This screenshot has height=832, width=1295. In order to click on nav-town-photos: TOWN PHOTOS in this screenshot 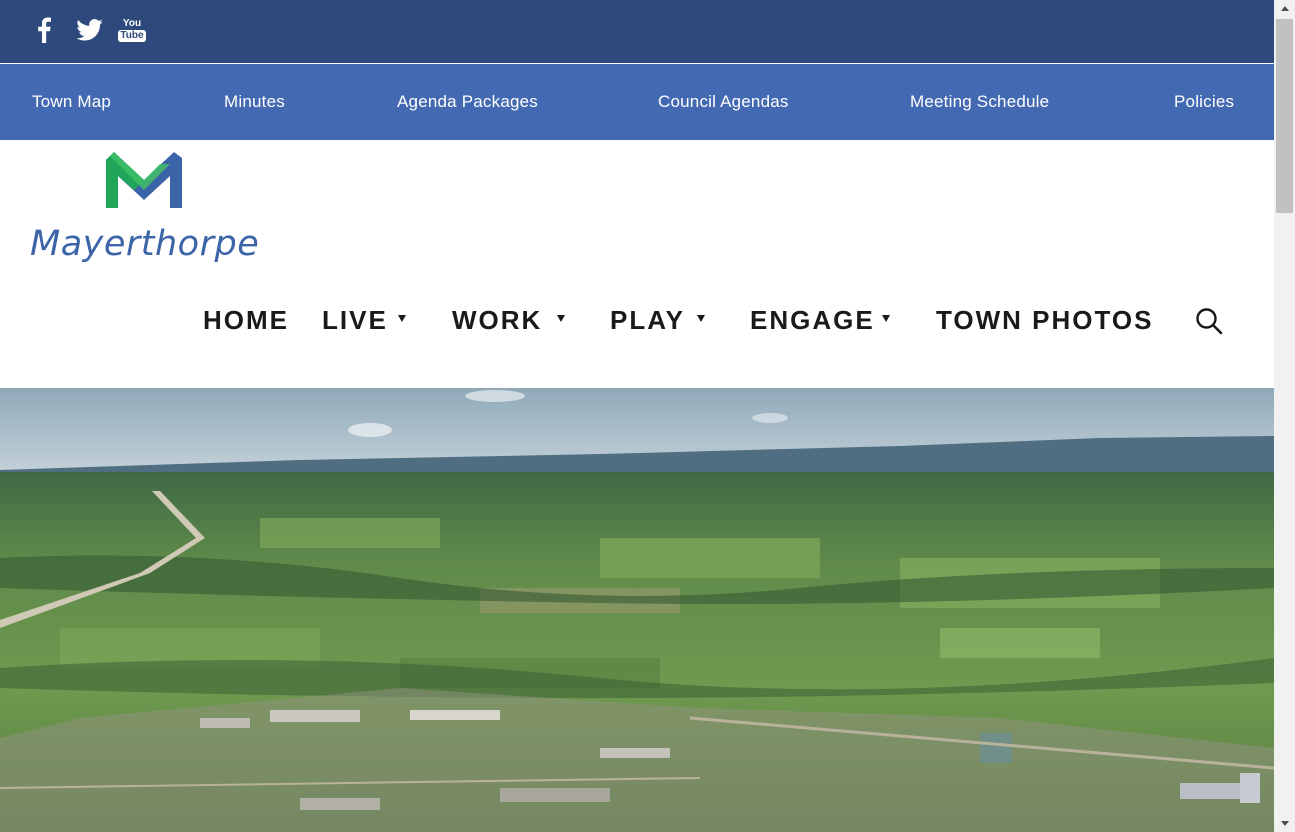, I will do `click(1045, 320)`.